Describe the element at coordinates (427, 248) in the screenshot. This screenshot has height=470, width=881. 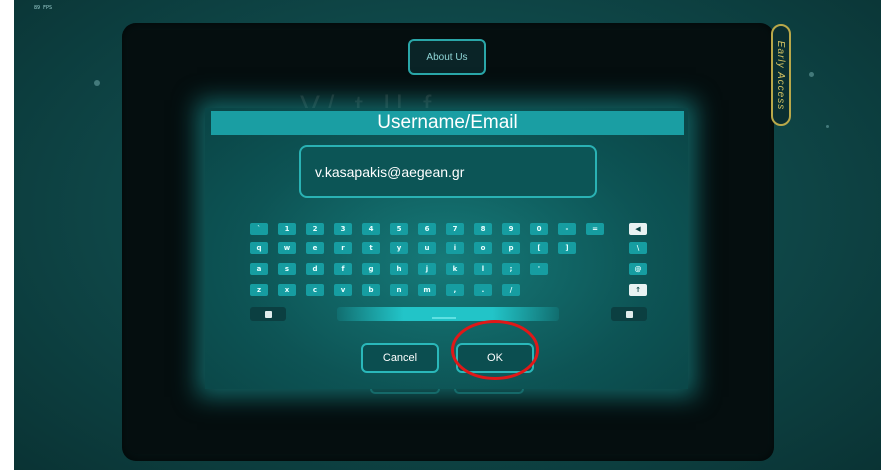
I see `key-char: u` at that location.